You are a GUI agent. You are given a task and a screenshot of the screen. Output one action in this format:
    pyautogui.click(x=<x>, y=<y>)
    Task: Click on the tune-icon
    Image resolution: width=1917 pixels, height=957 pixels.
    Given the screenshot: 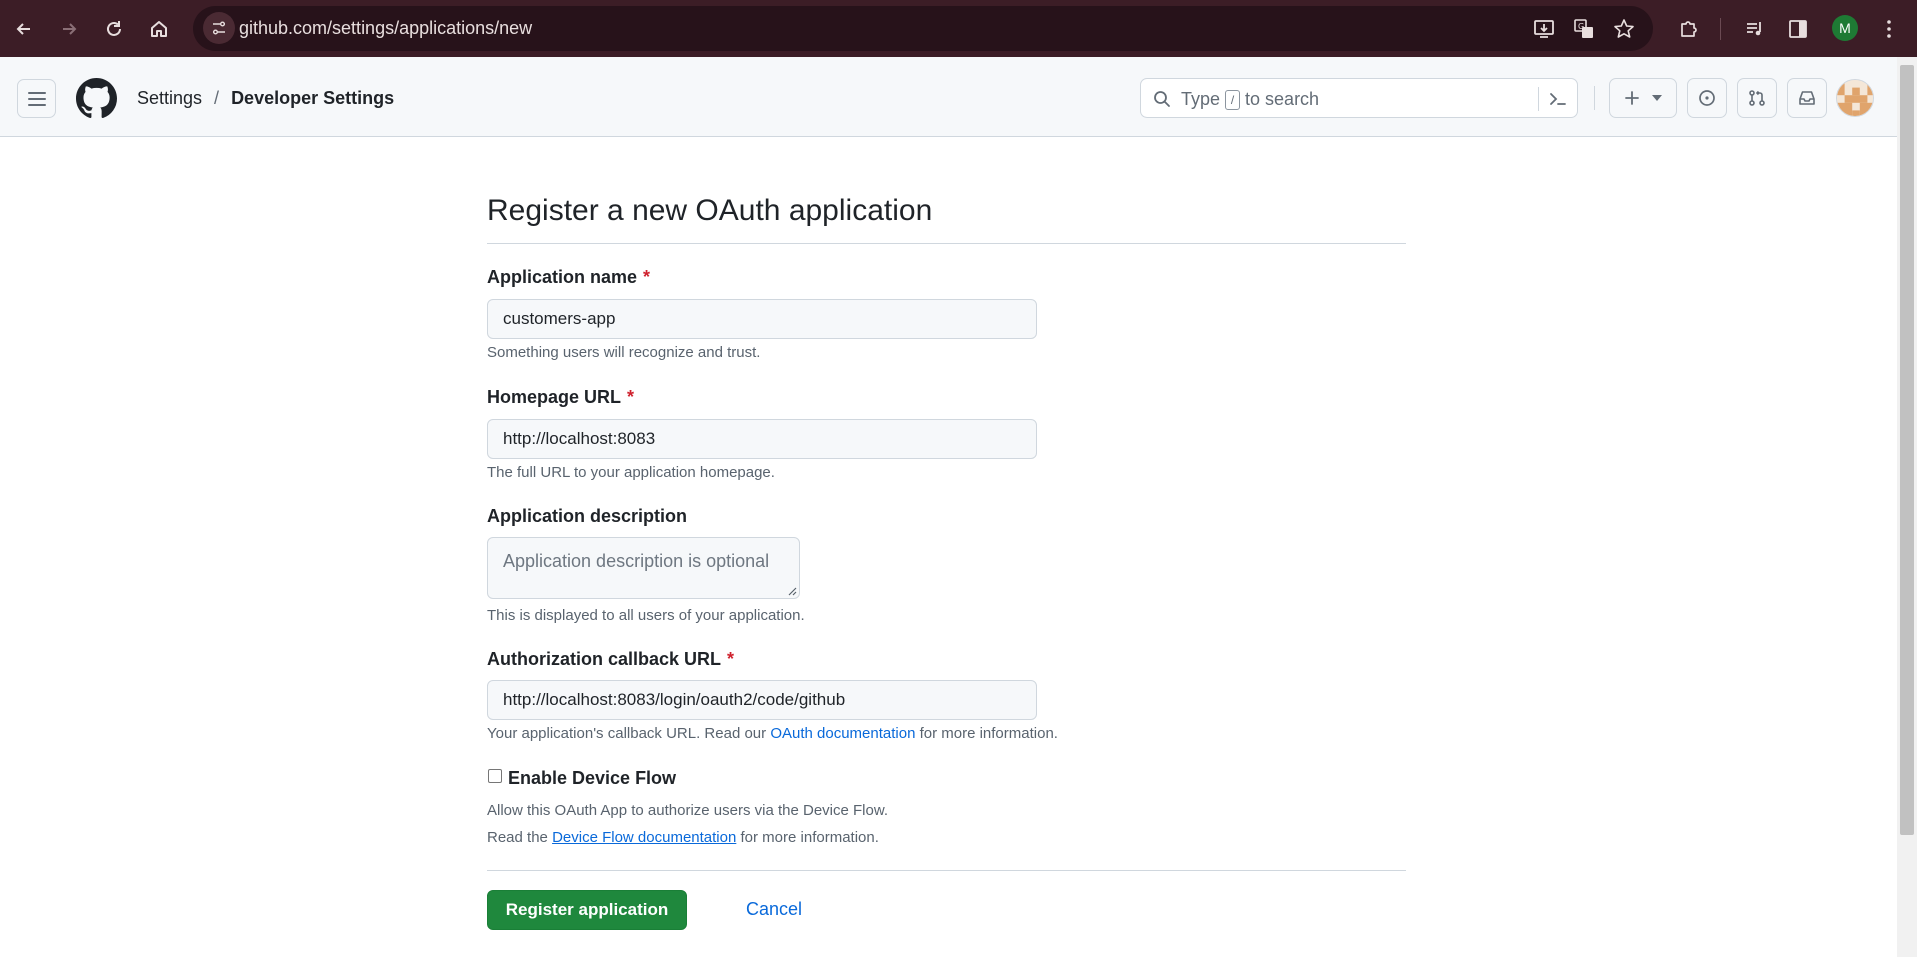 What is the action you would take?
    pyautogui.click(x=219, y=28)
    